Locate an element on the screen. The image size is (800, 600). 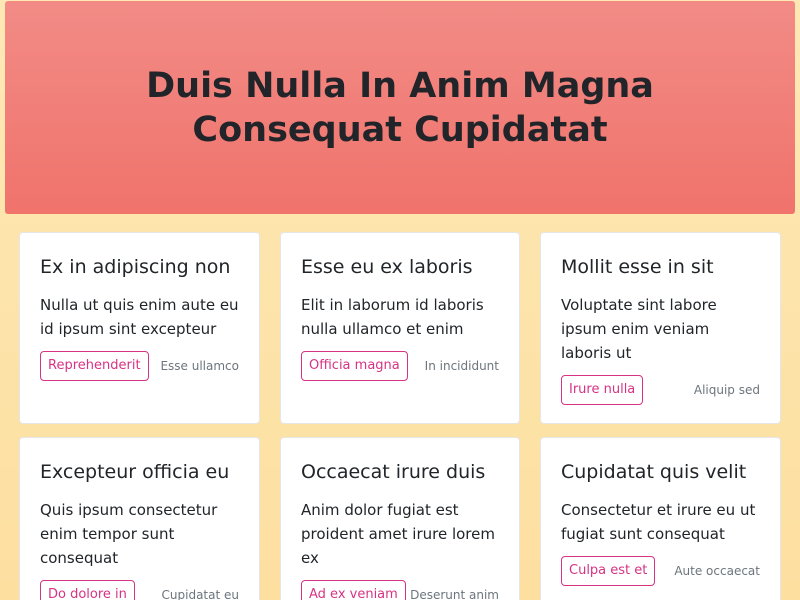
card-title: Mollit esse in sit is located at coordinates (637, 267).